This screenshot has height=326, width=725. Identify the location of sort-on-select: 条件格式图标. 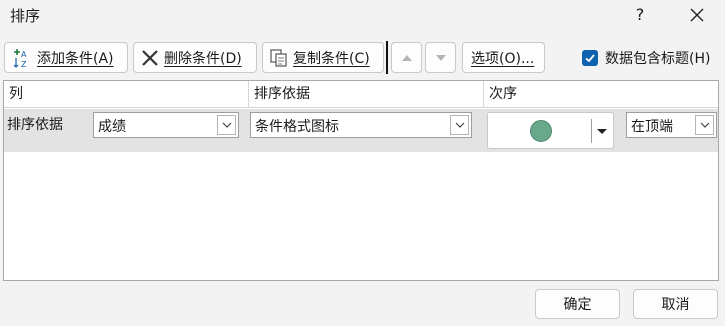
(361, 125).